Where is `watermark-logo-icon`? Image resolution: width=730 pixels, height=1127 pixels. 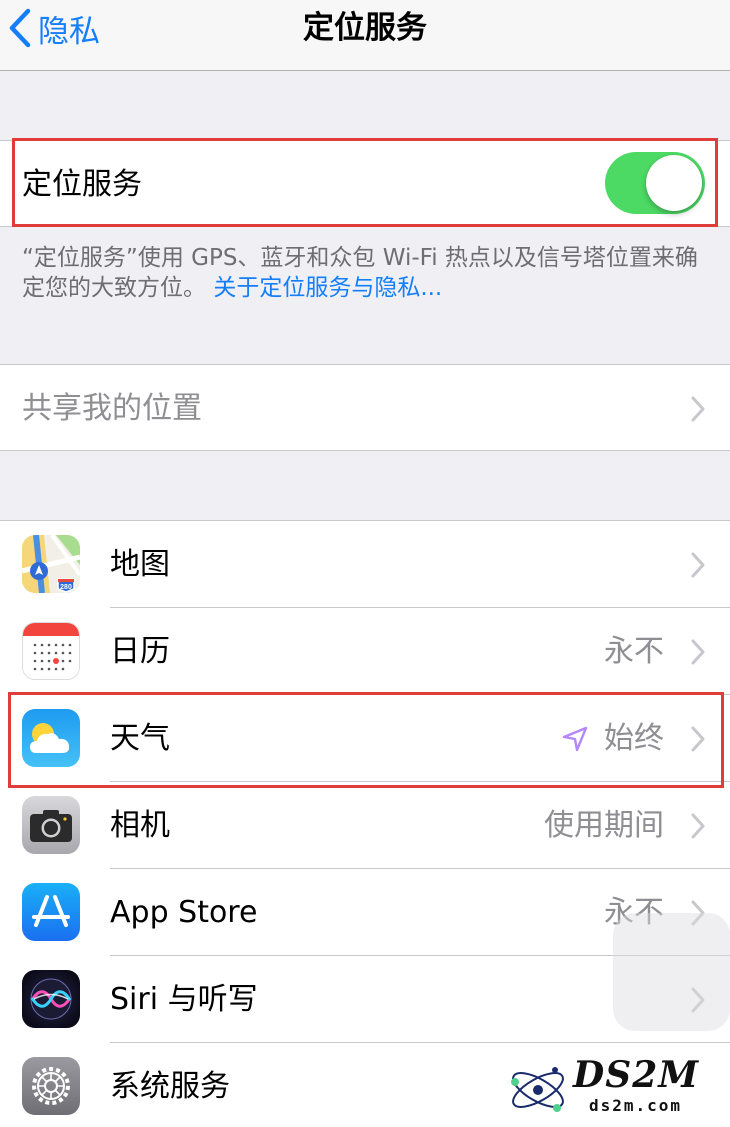
watermark-logo-icon is located at coordinates (537, 1089).